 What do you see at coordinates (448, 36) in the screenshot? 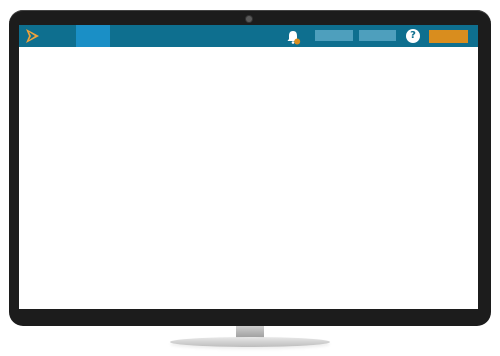
I see `primary-action-button` at bounding box center [448, 36].